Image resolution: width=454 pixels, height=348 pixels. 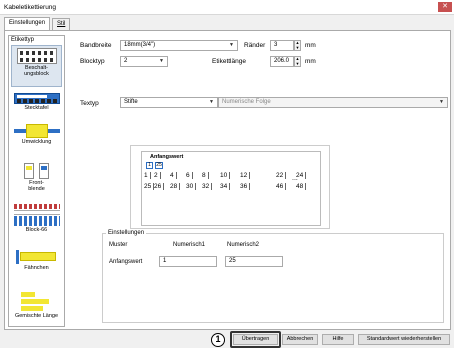 I want to click on sidebar-item-block-66: Block-66, so click(x=36, y=222).